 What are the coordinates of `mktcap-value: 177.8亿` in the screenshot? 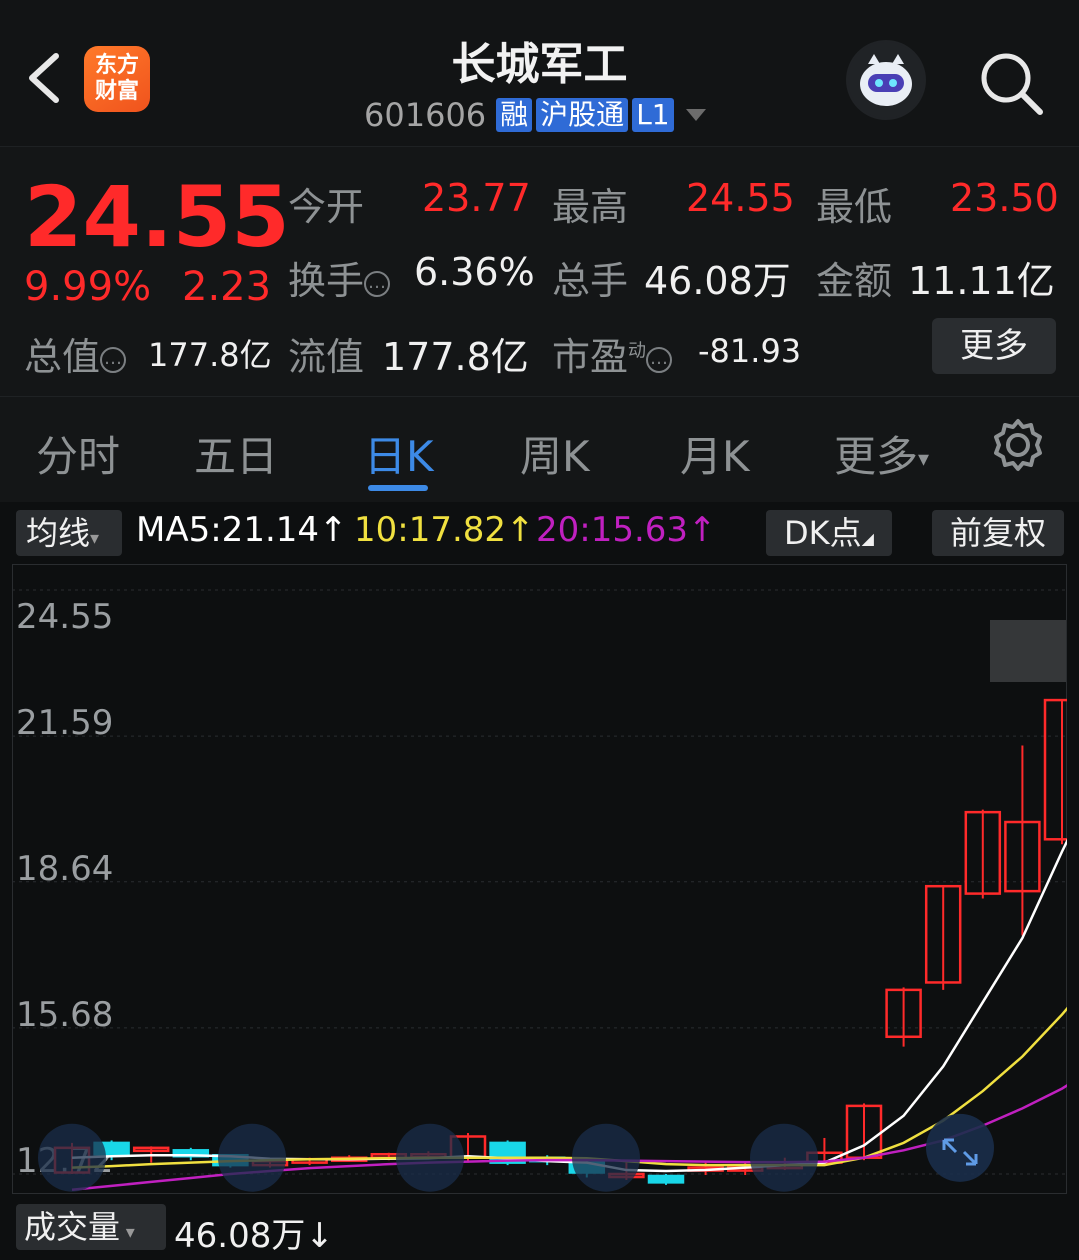 It's located at (210, 355).